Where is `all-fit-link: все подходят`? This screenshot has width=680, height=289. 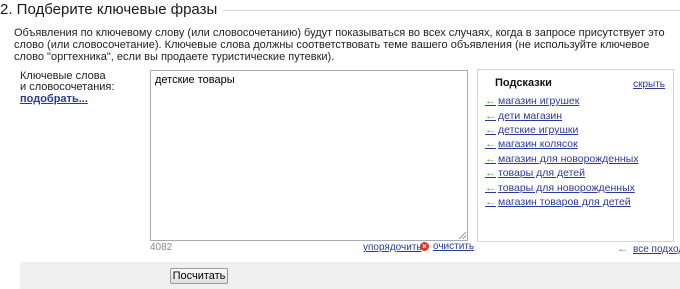
all-fit-link: все подходят is located at coordinates (656, 249).